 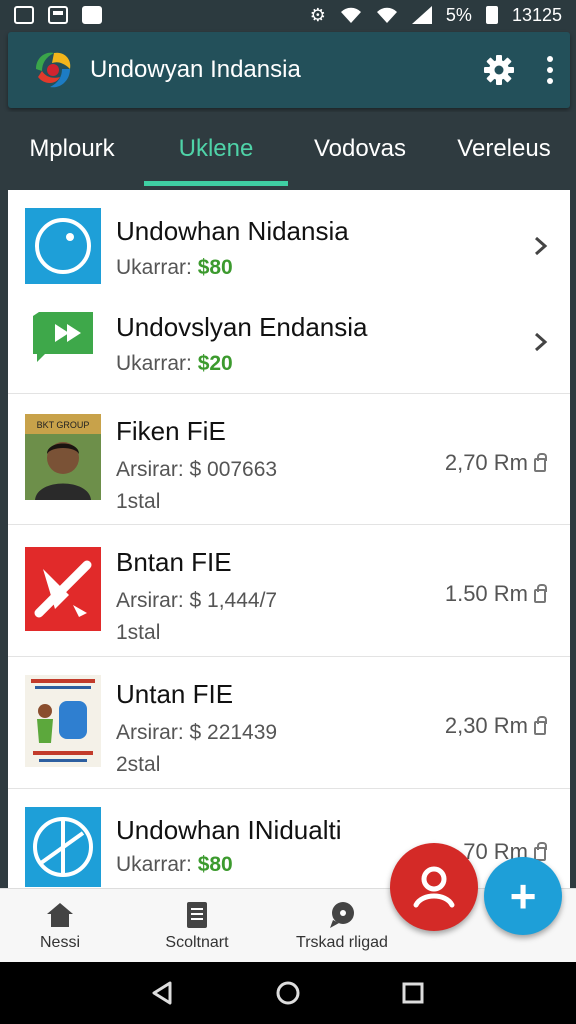 What do you see at coordinates (63, 425) in the screenshot?
I see `svg-text: BKT GROUP` at bounding box center [63, 425].